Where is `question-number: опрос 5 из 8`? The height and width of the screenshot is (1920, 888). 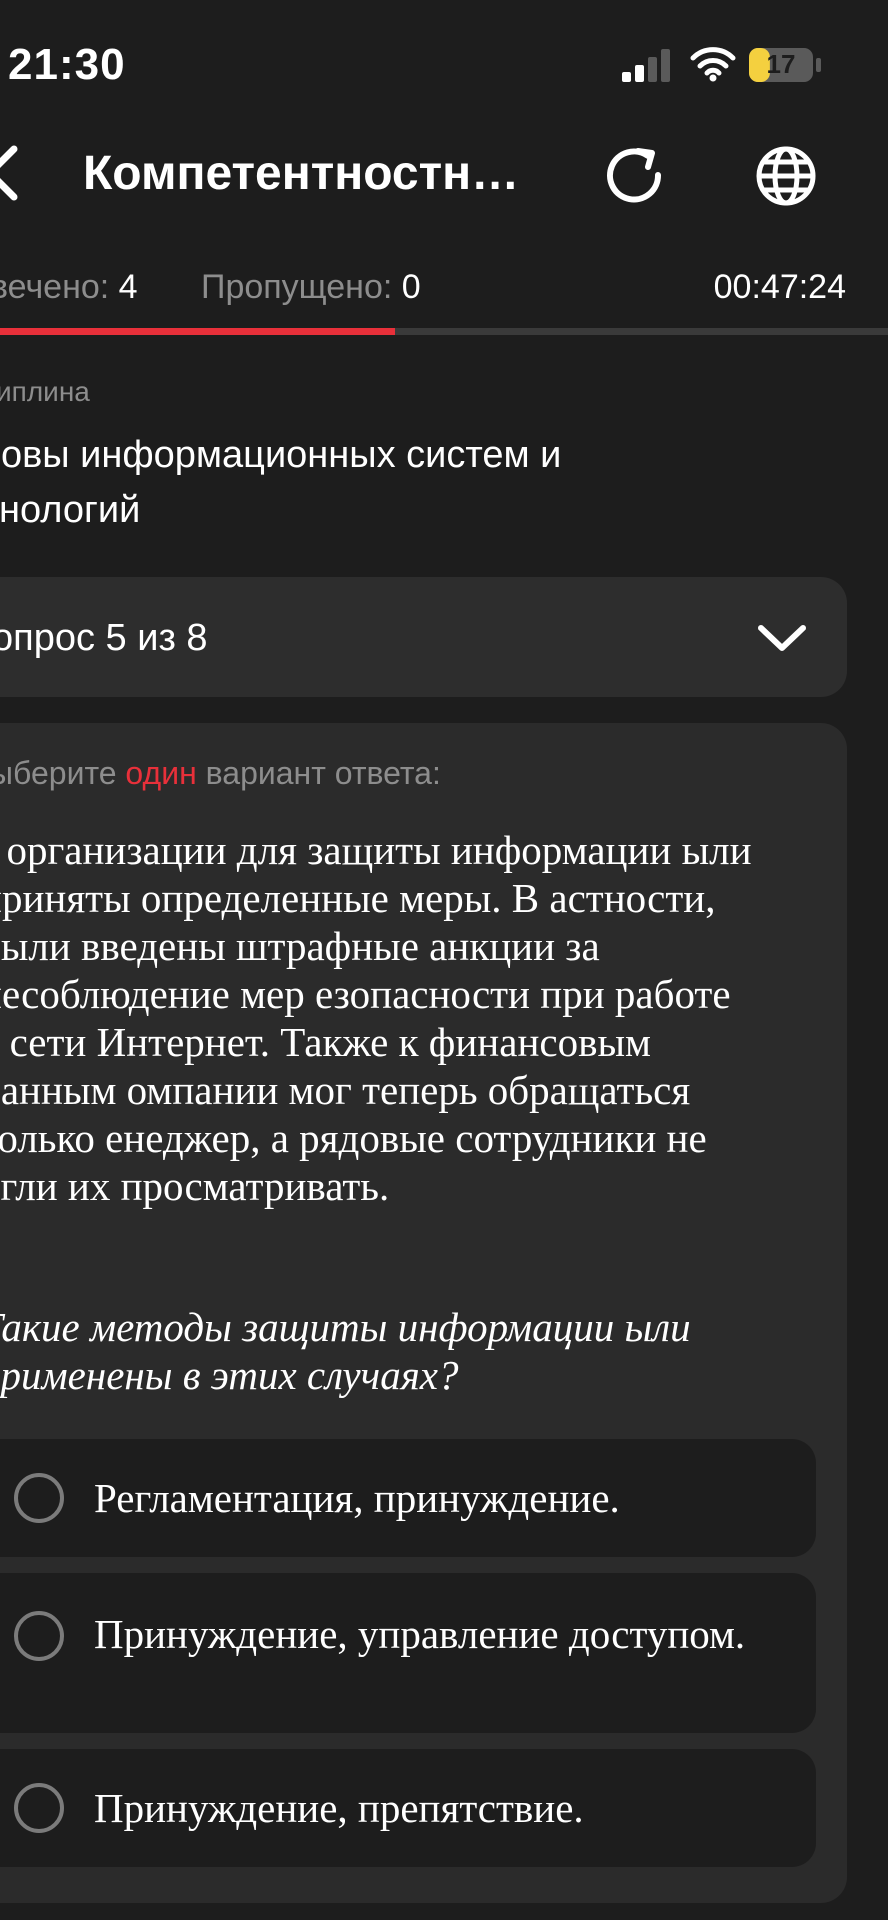
question-number: опрос 5 из 8 is located at coordinates (104, 638).